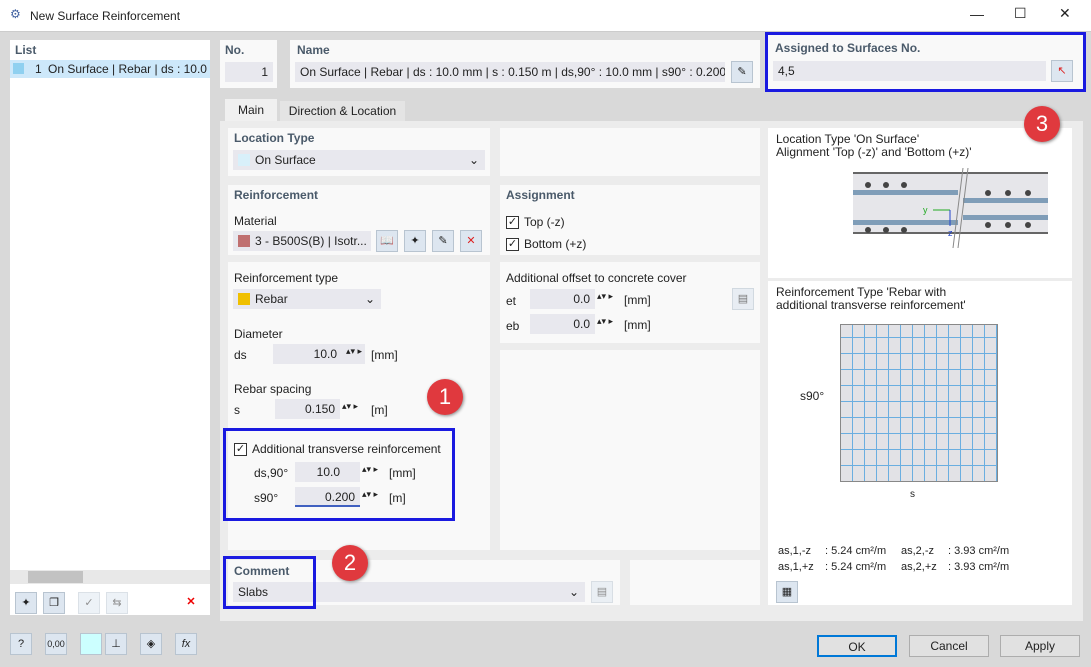  What do you see at coordinates (116, 644) in the screenshot?
I see `section-icon: ⊥` at bounding box center [116, 644].